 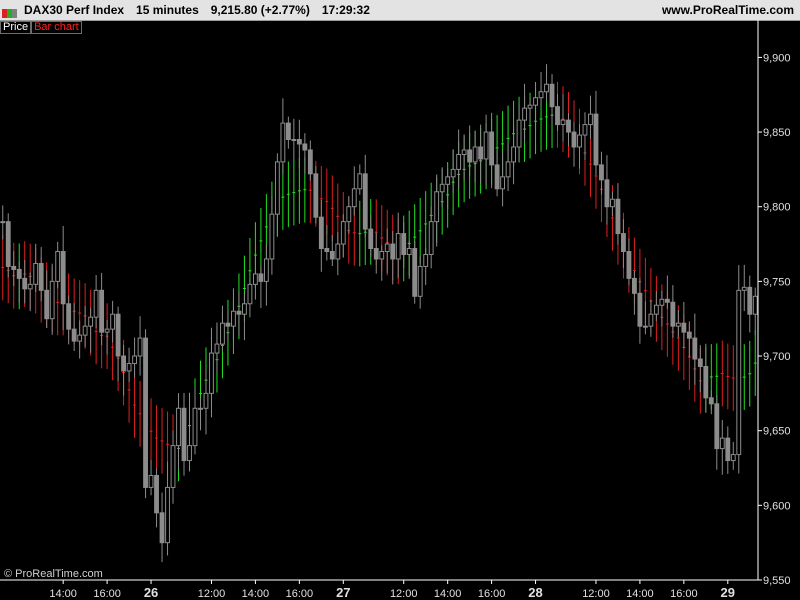 I want to click on x-tick-label: 27, so click(x=343, y=592).